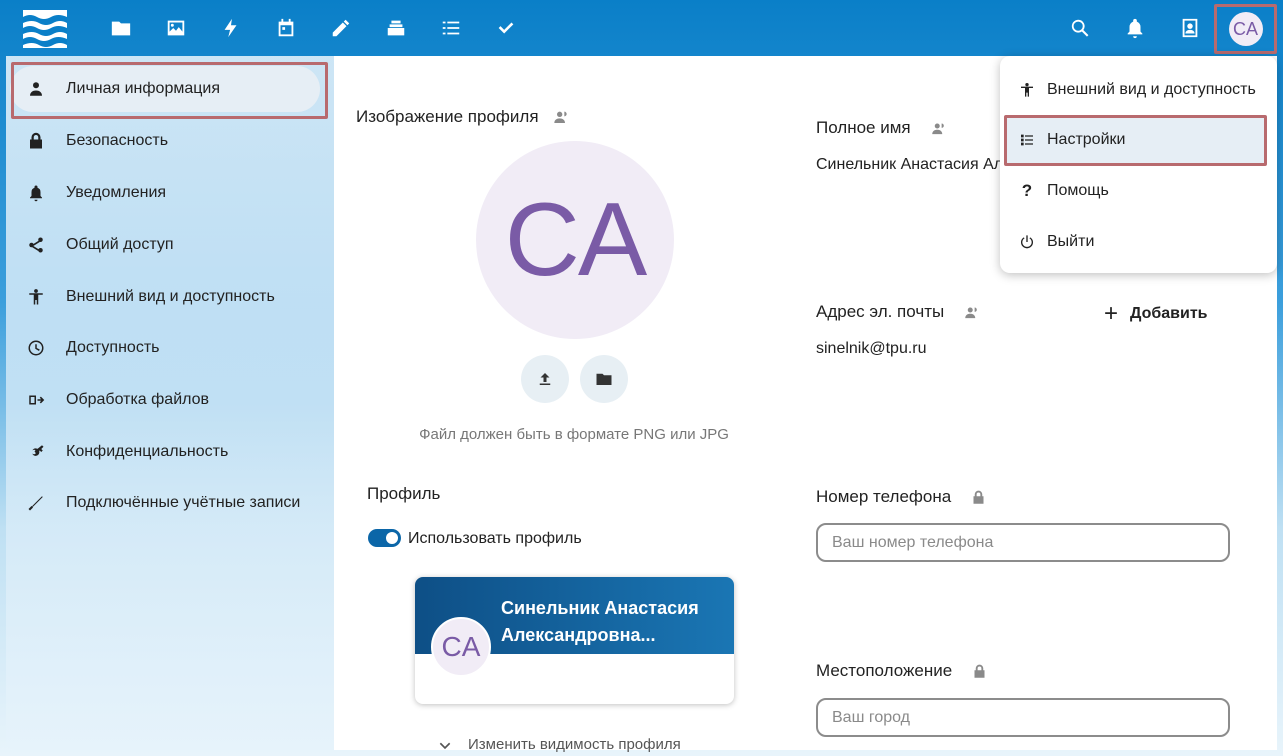 The width and height of the screenshot is (1283, 756). What do you see at coordinates (1086, 139) in the screenshot?
I see `menu-item-label: Настройки` at bounding box center [1086, 139].